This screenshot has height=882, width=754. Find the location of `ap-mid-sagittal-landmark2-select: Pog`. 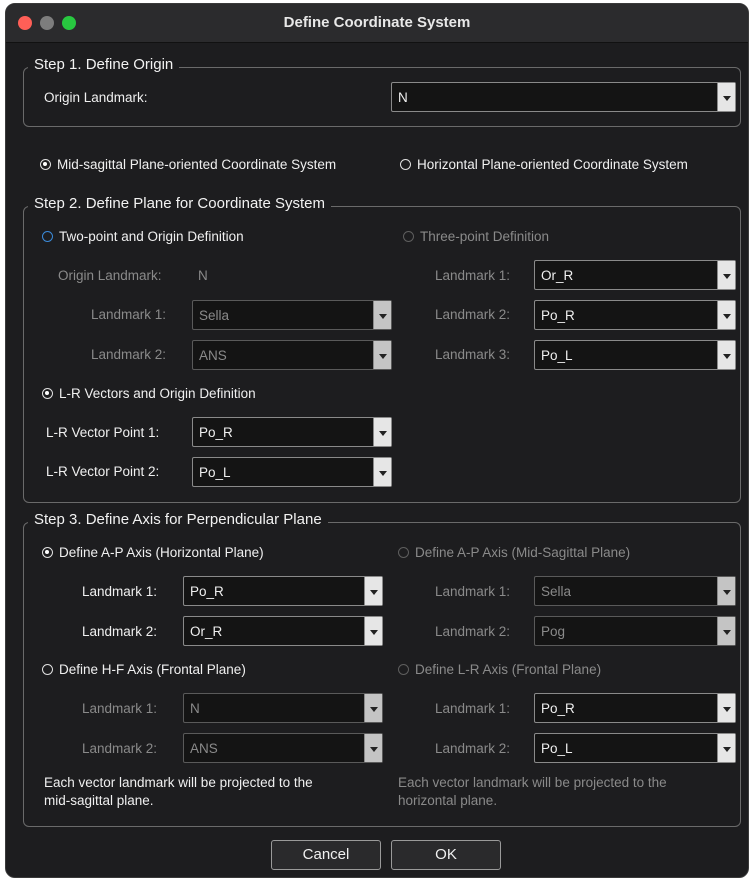

ap-mid-sagittal-landmark2-select: Pog is located at coordinates (635, 631).